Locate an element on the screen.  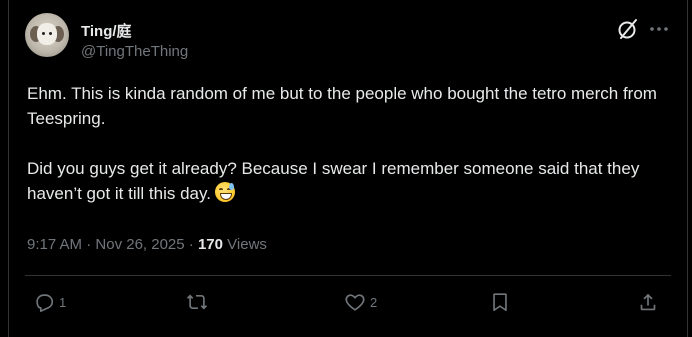
author-handle: @TingTheThing is located at coordinates (134, 51).